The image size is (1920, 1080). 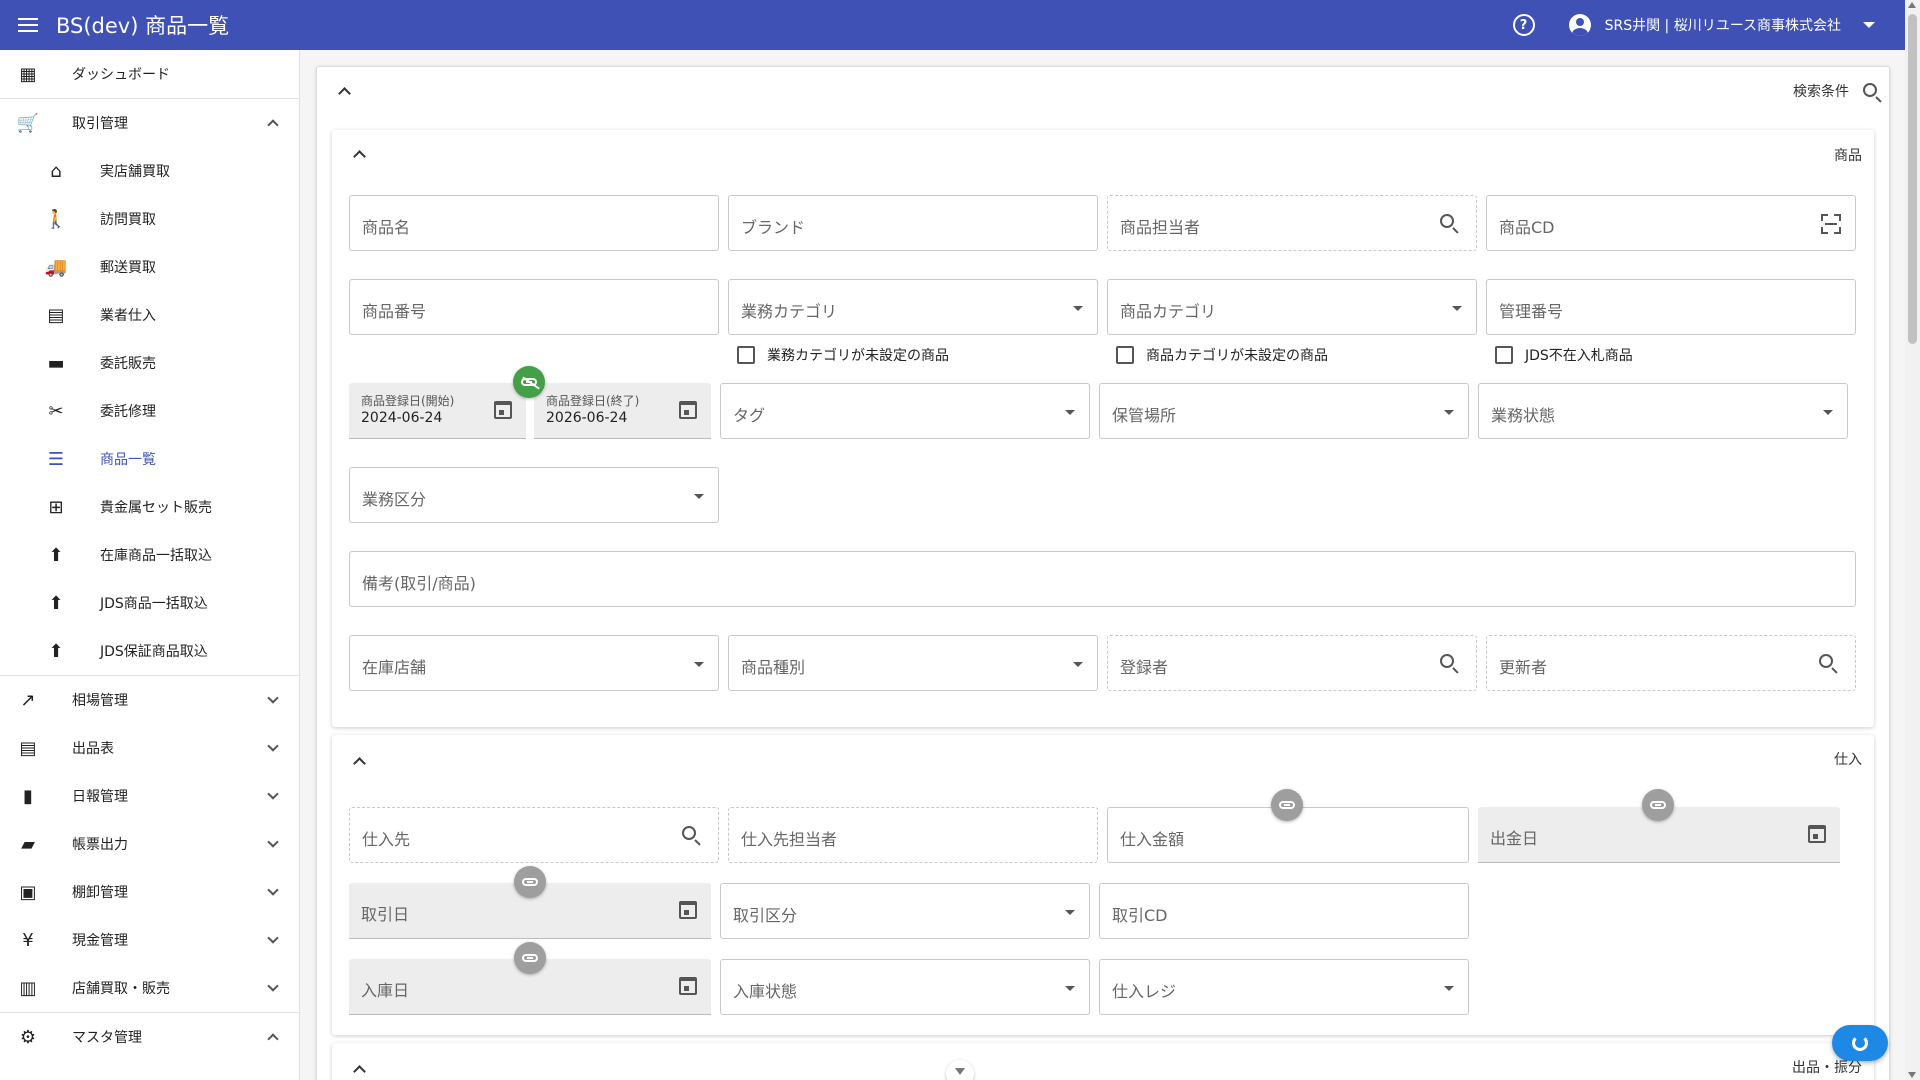 What do you see at coordinates (913, 307) in the screenshot?
I see `business-category-select: 業務カテゴリ` at bounding box center [913, 307].